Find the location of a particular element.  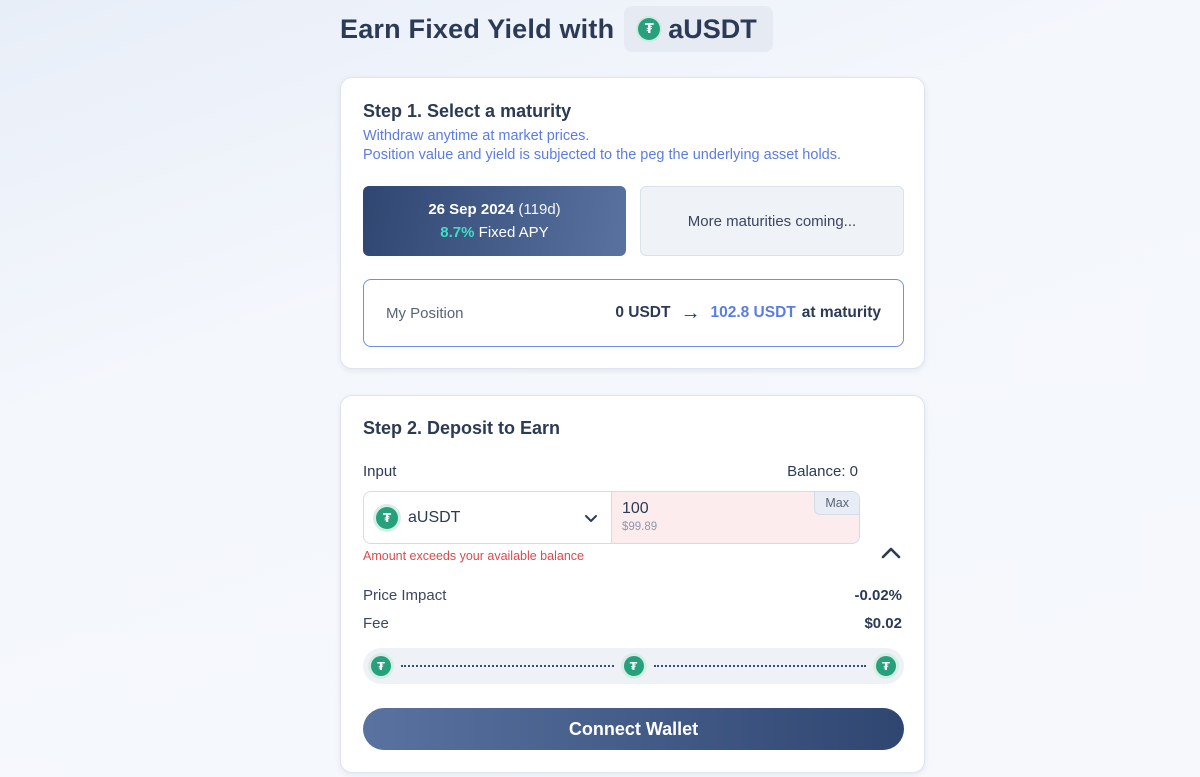

my-position-value: 0 USDT → 102.8 USDT at maturity is located at coordinates (748, 313).